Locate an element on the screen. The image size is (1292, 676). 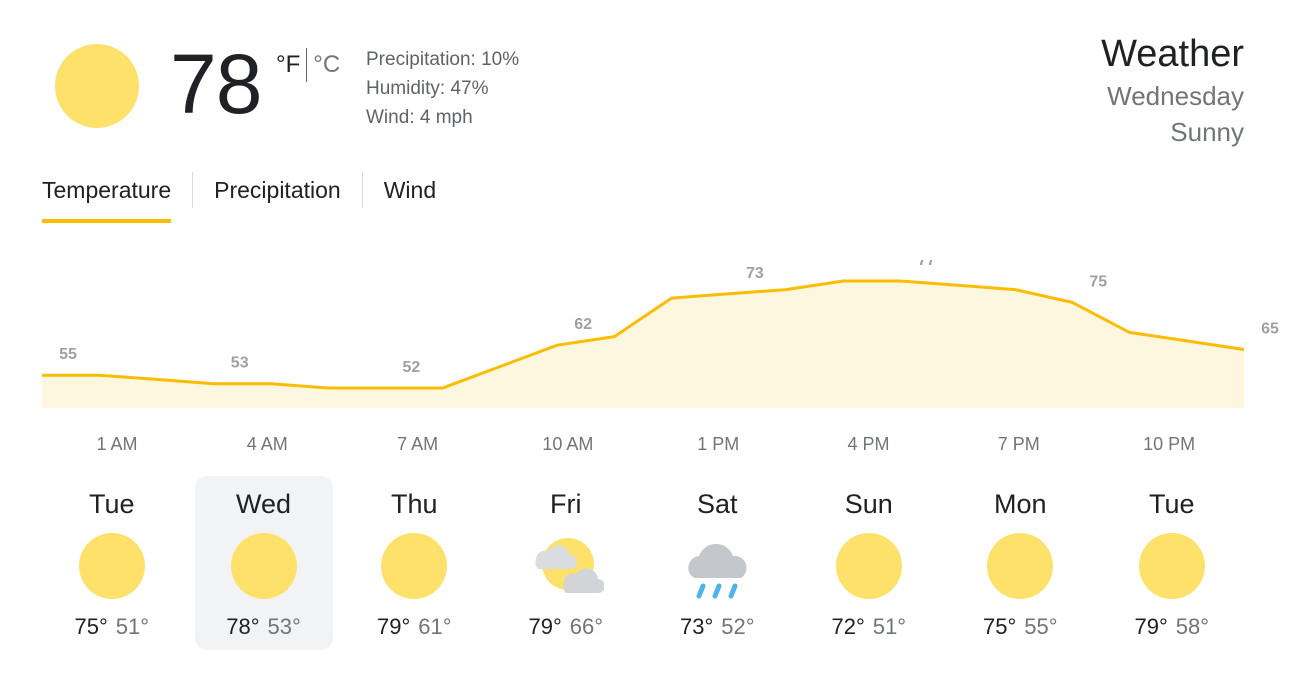
chart-value-label: 73 is located at coordinates (755, 273).